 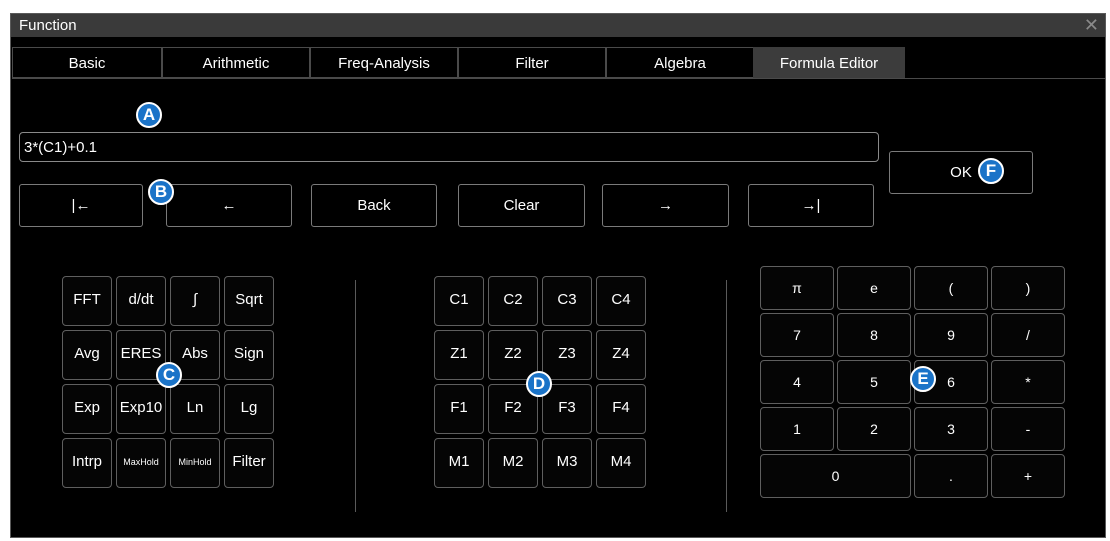 What do you see at coordinates (81, 205) in the screenshot?
I see `cursor-home-button: |←` at bounding box center [81, 205].